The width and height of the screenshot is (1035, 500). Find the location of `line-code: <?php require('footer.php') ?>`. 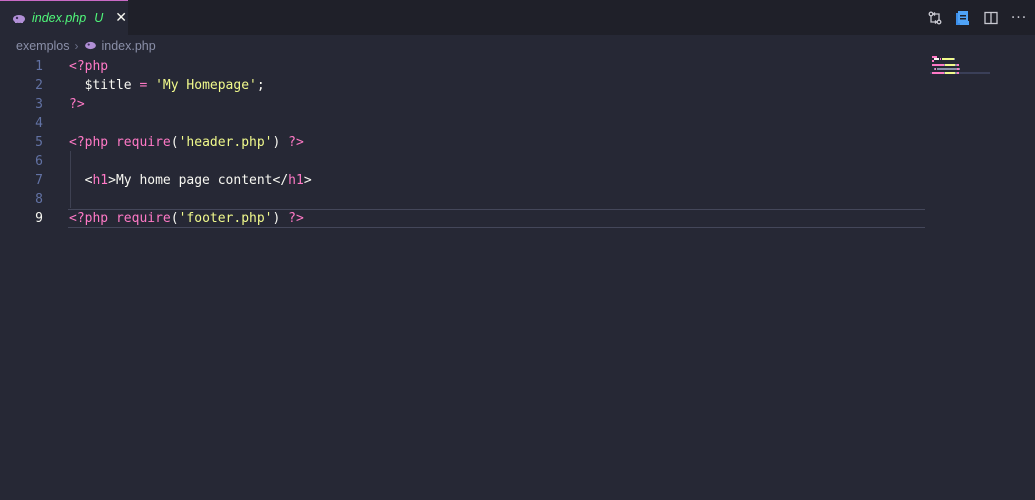

line-code: <?php require('footer.php') ?> is located at coordinates (186, 218).